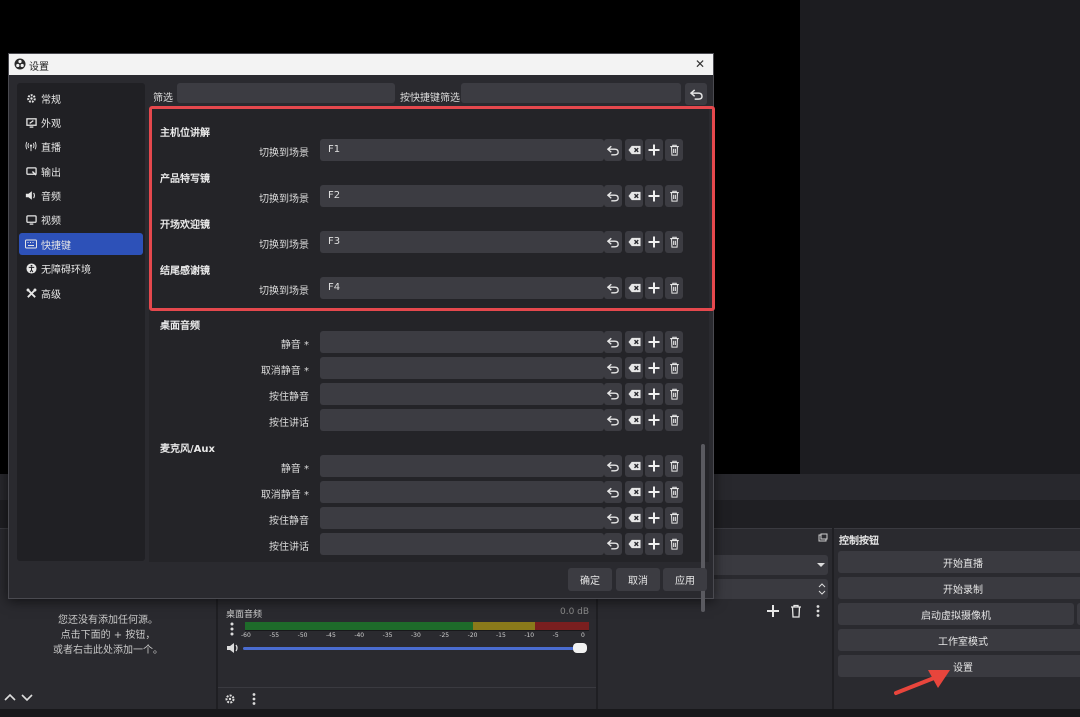 The height and width of the screenshot is (717, 1080). I want to click on volume-slider, so click(415, 648).